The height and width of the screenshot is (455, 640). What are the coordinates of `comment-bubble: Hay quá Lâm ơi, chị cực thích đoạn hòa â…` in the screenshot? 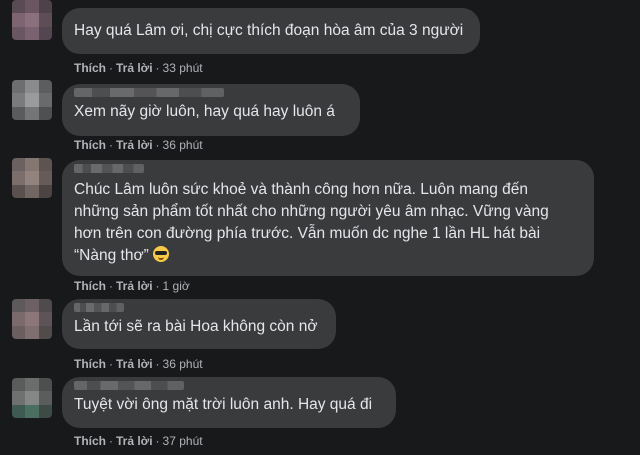 It's located at (271, 31).